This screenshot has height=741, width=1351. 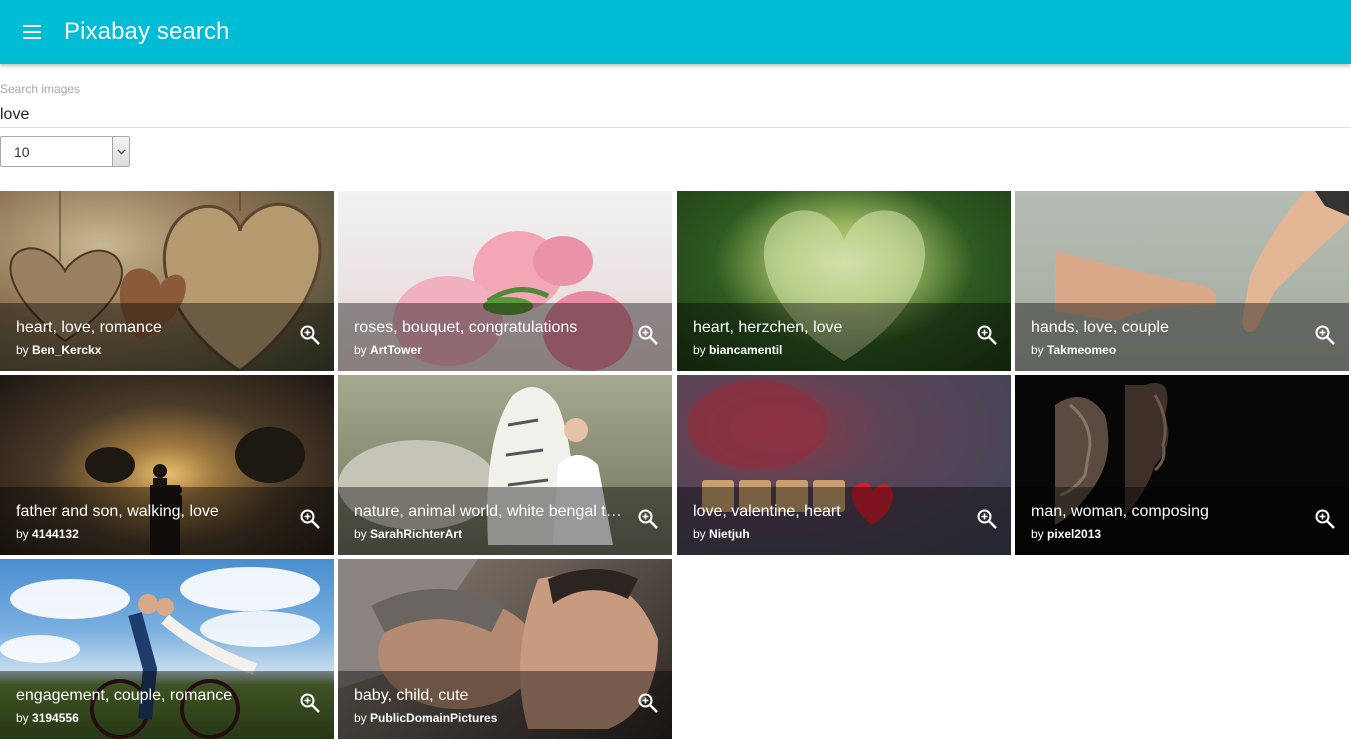 I want to click on amount-select-value: 10, so click(x=22, y=151).